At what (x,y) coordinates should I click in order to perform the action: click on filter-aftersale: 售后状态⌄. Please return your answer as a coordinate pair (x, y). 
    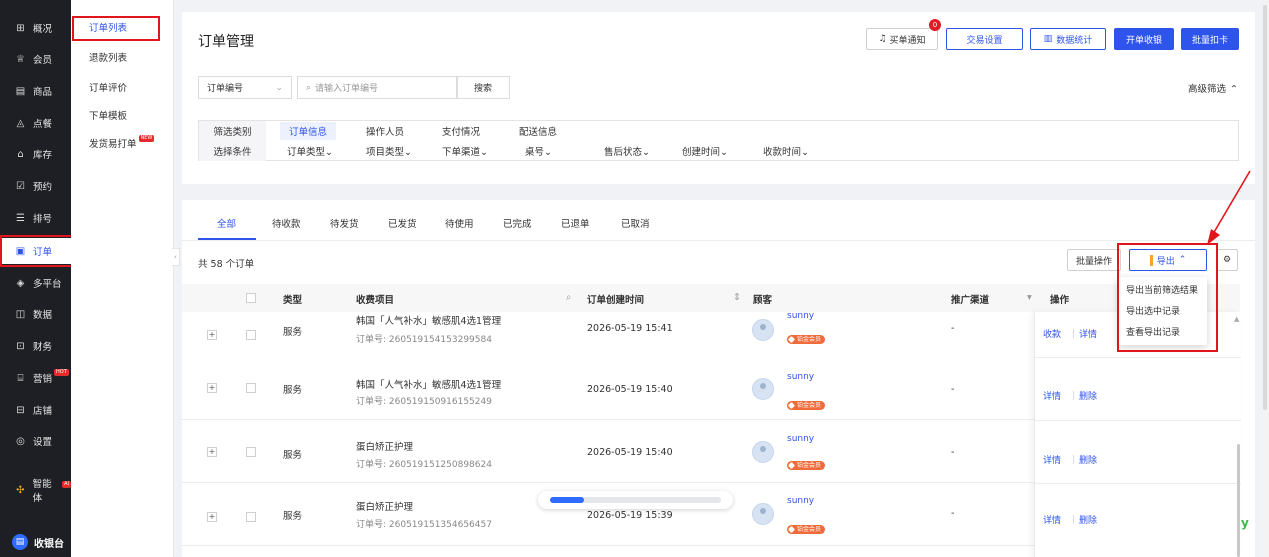
    Looking at the image, I should click on (627, 151).